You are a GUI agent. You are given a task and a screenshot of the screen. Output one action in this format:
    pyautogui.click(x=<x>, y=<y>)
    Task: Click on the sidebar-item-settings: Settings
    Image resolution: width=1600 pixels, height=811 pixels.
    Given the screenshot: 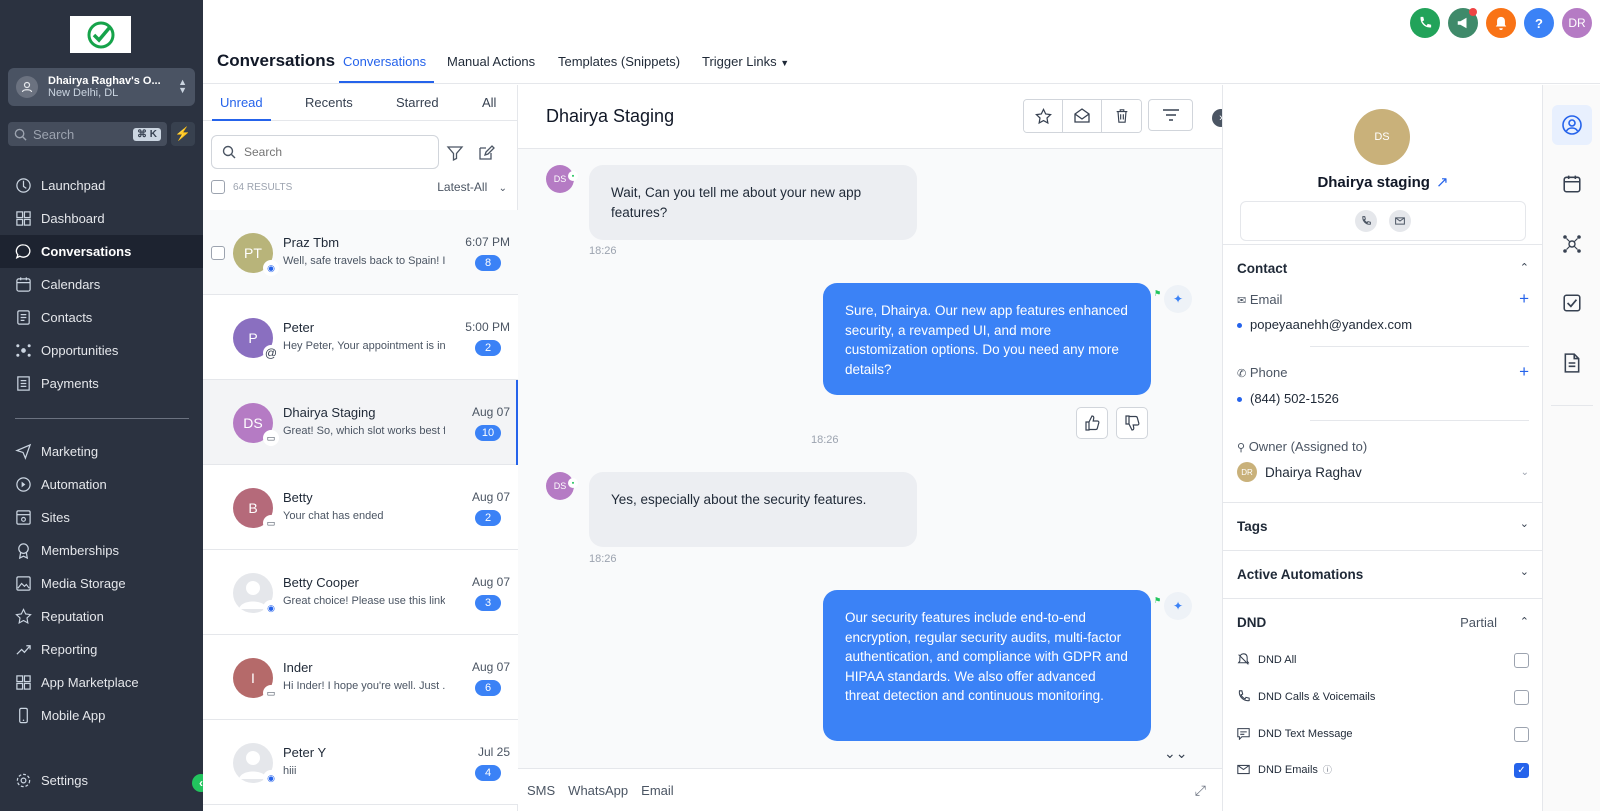 What is the action you would take?
    pyautogui.click(x=101, y=780)
    